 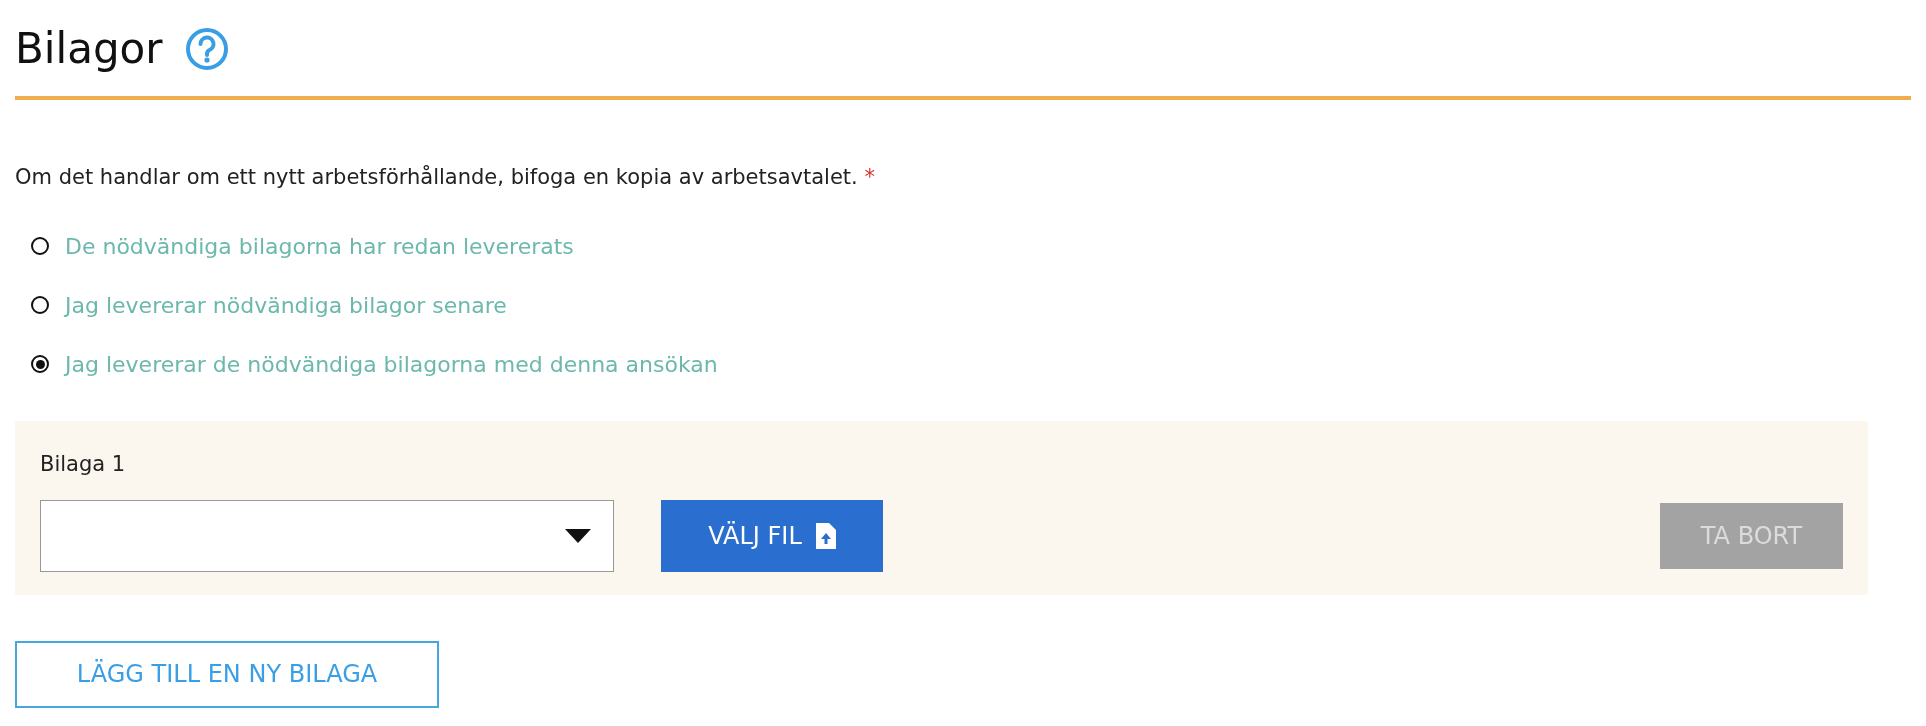 I want to click on section-title: Bilagor, so click(x=89, y=49).